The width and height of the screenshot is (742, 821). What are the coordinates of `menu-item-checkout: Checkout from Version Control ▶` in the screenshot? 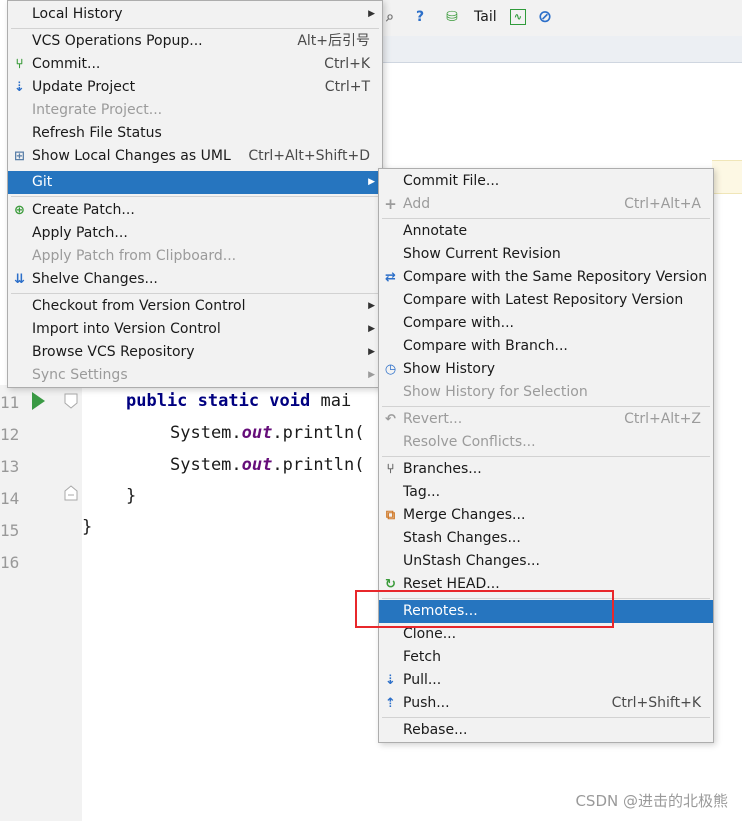 It's located at (195, 306).